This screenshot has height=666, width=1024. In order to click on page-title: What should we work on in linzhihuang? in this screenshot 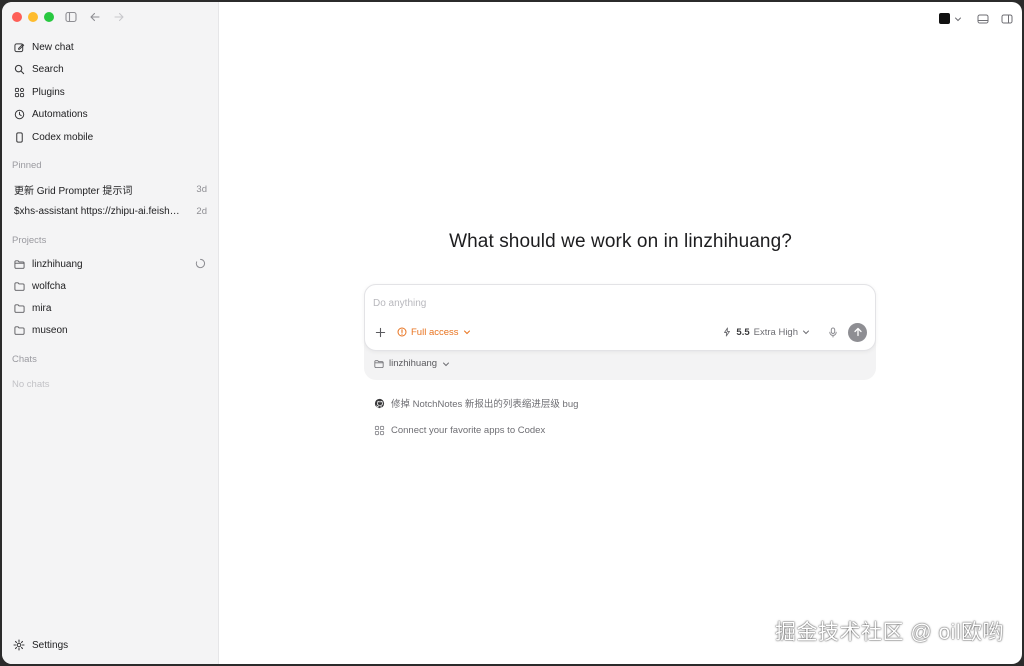, I will do `click(620, 241)`.